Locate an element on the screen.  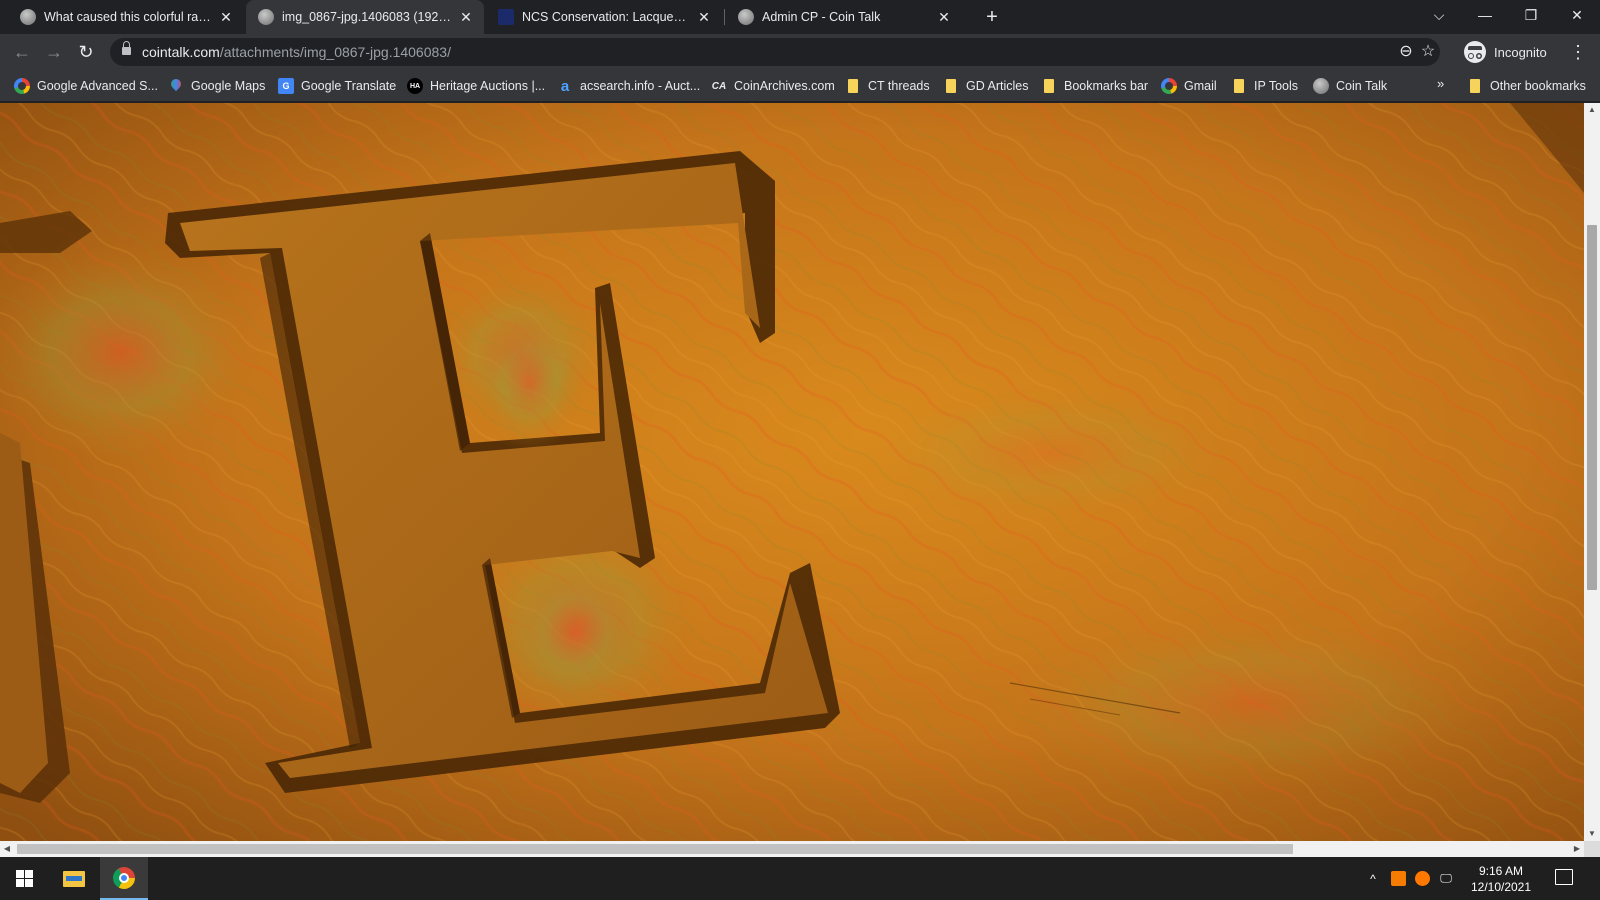
lock-icon is located at coordinates (126, 49).